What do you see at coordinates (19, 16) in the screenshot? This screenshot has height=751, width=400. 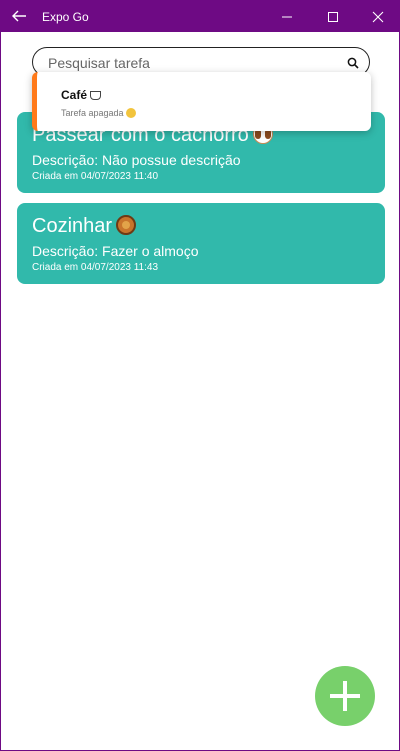 I see `back-arrow-icon` at bounding box center [19, 16].